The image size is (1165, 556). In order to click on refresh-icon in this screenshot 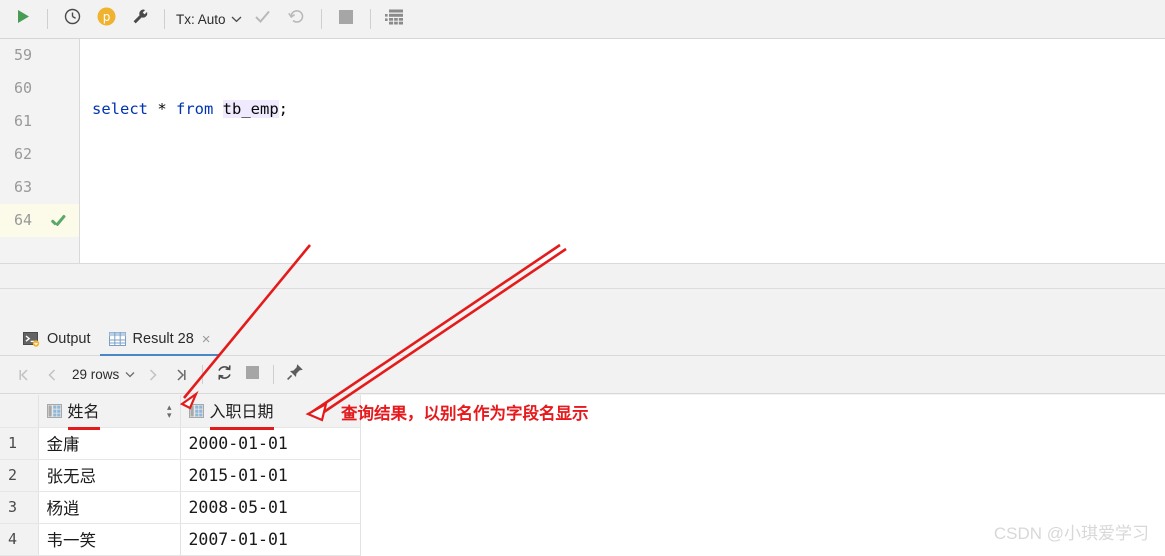, I will do `click(224, 375)`.